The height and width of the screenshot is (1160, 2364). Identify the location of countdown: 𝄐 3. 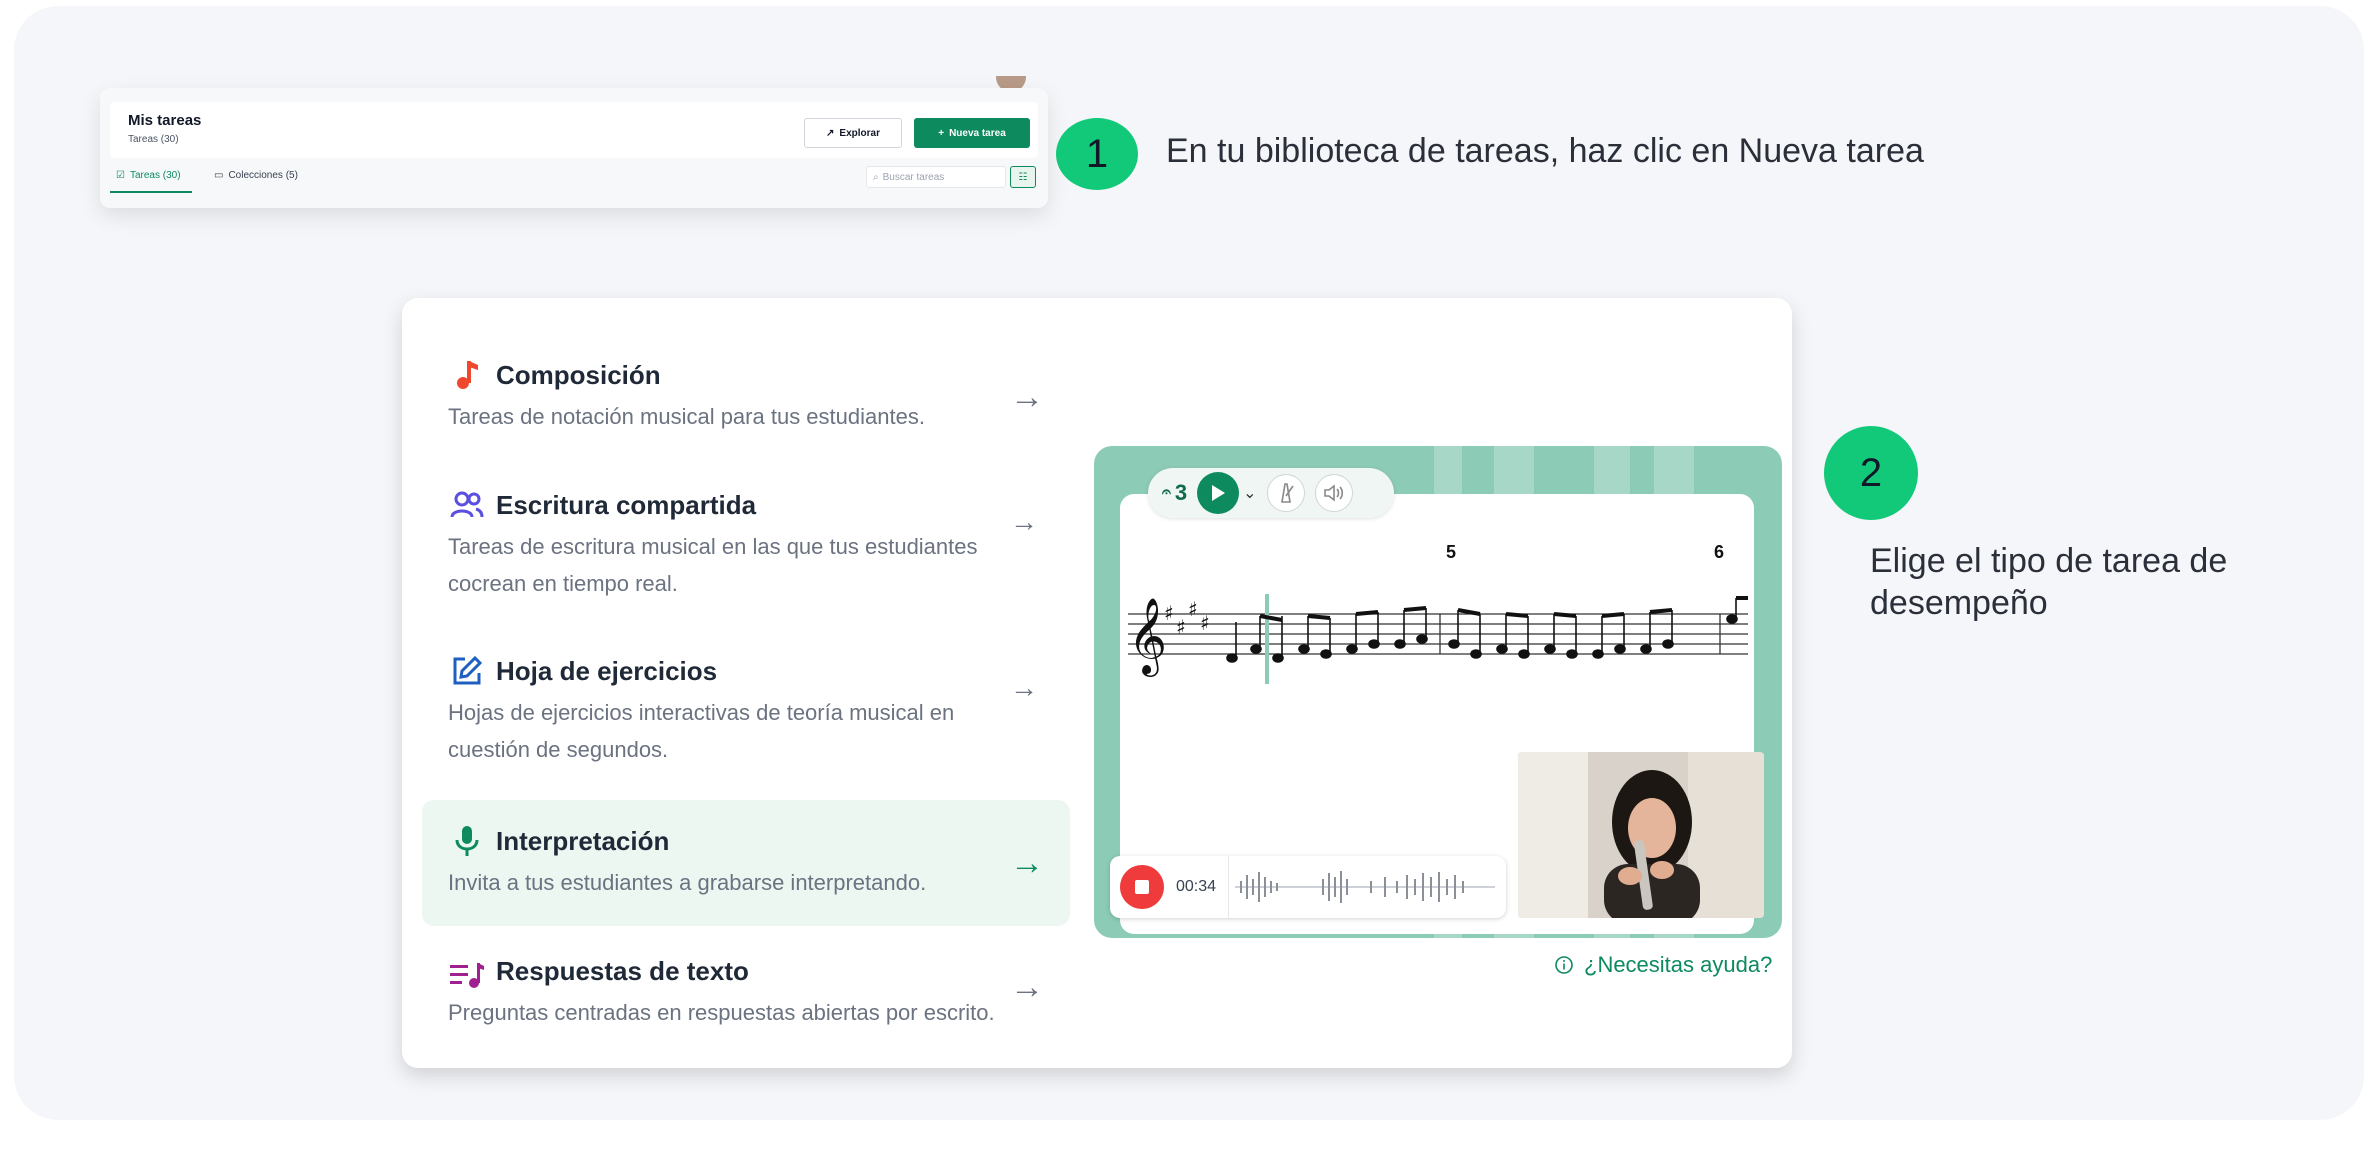
(1174, 493).